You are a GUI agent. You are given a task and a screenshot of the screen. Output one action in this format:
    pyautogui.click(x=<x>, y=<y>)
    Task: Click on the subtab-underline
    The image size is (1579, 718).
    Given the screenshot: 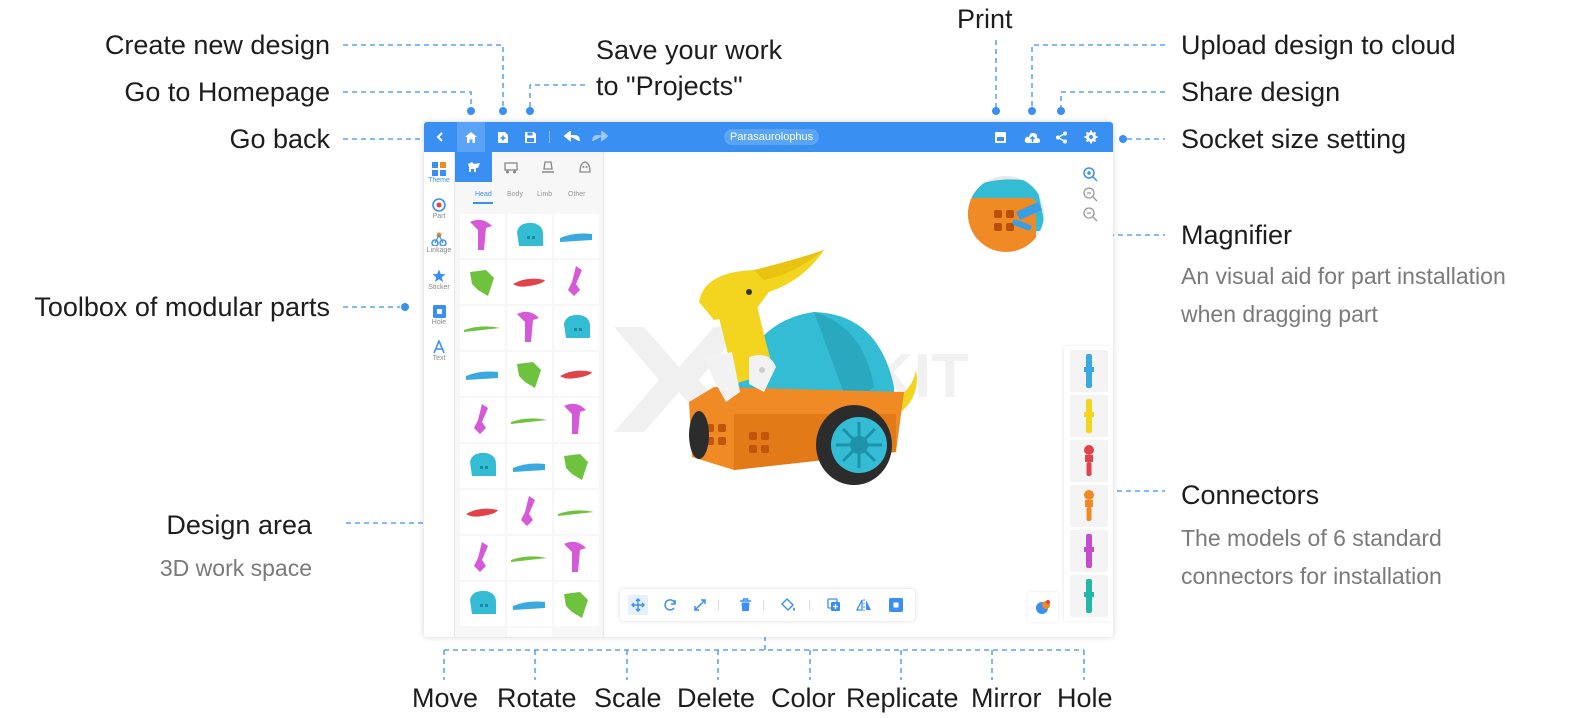 What is the action you would take?
    pyautogui.click(x=483, y=203)
    